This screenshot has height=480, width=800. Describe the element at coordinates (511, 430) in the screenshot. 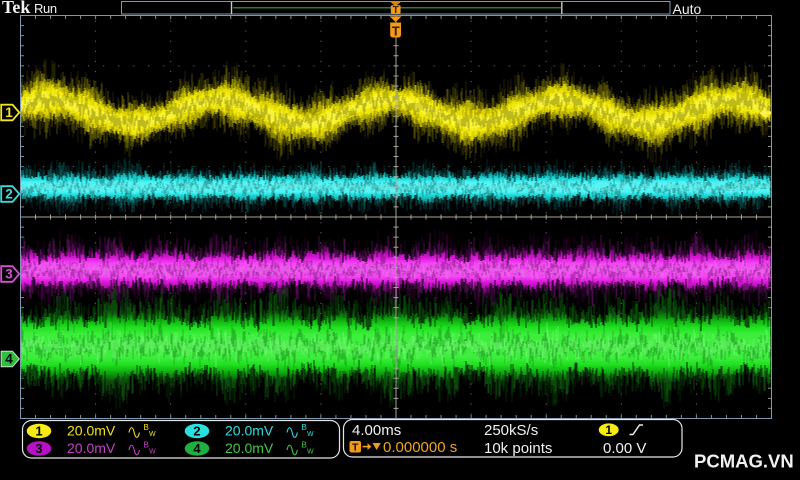

I see `svg-text: 250kS/s` at that location.